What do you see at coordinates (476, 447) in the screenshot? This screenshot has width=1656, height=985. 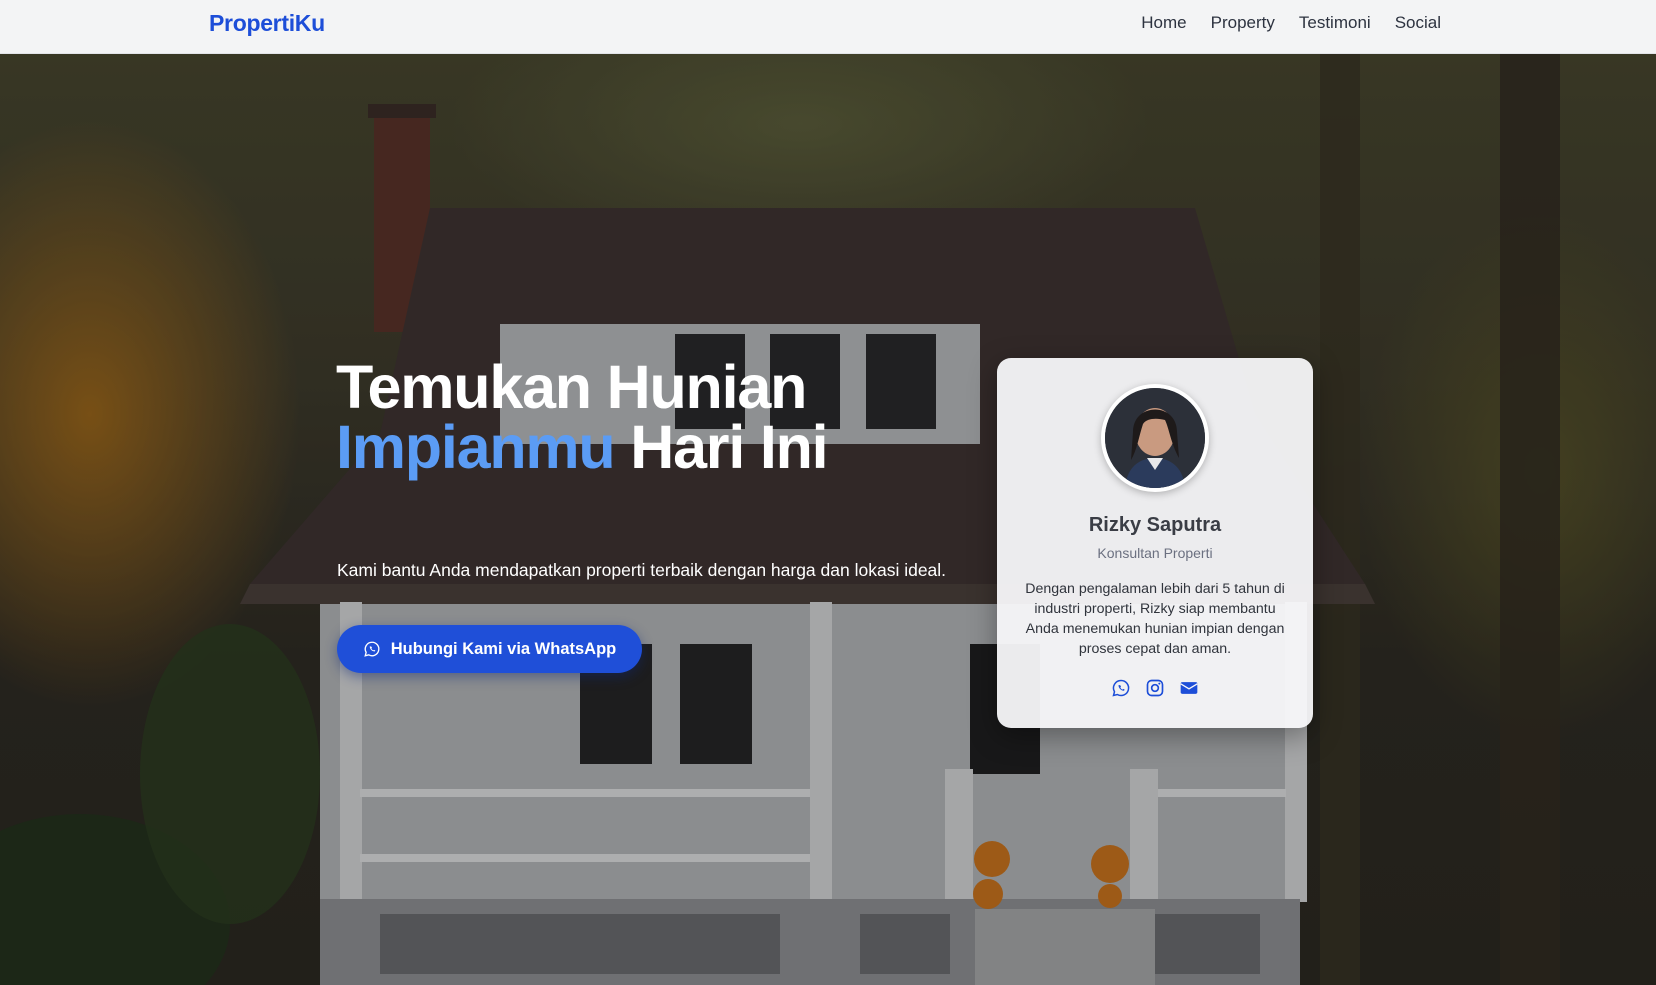 I see `hero-title-accent: Impianmu` at bounding box center [476, 447].